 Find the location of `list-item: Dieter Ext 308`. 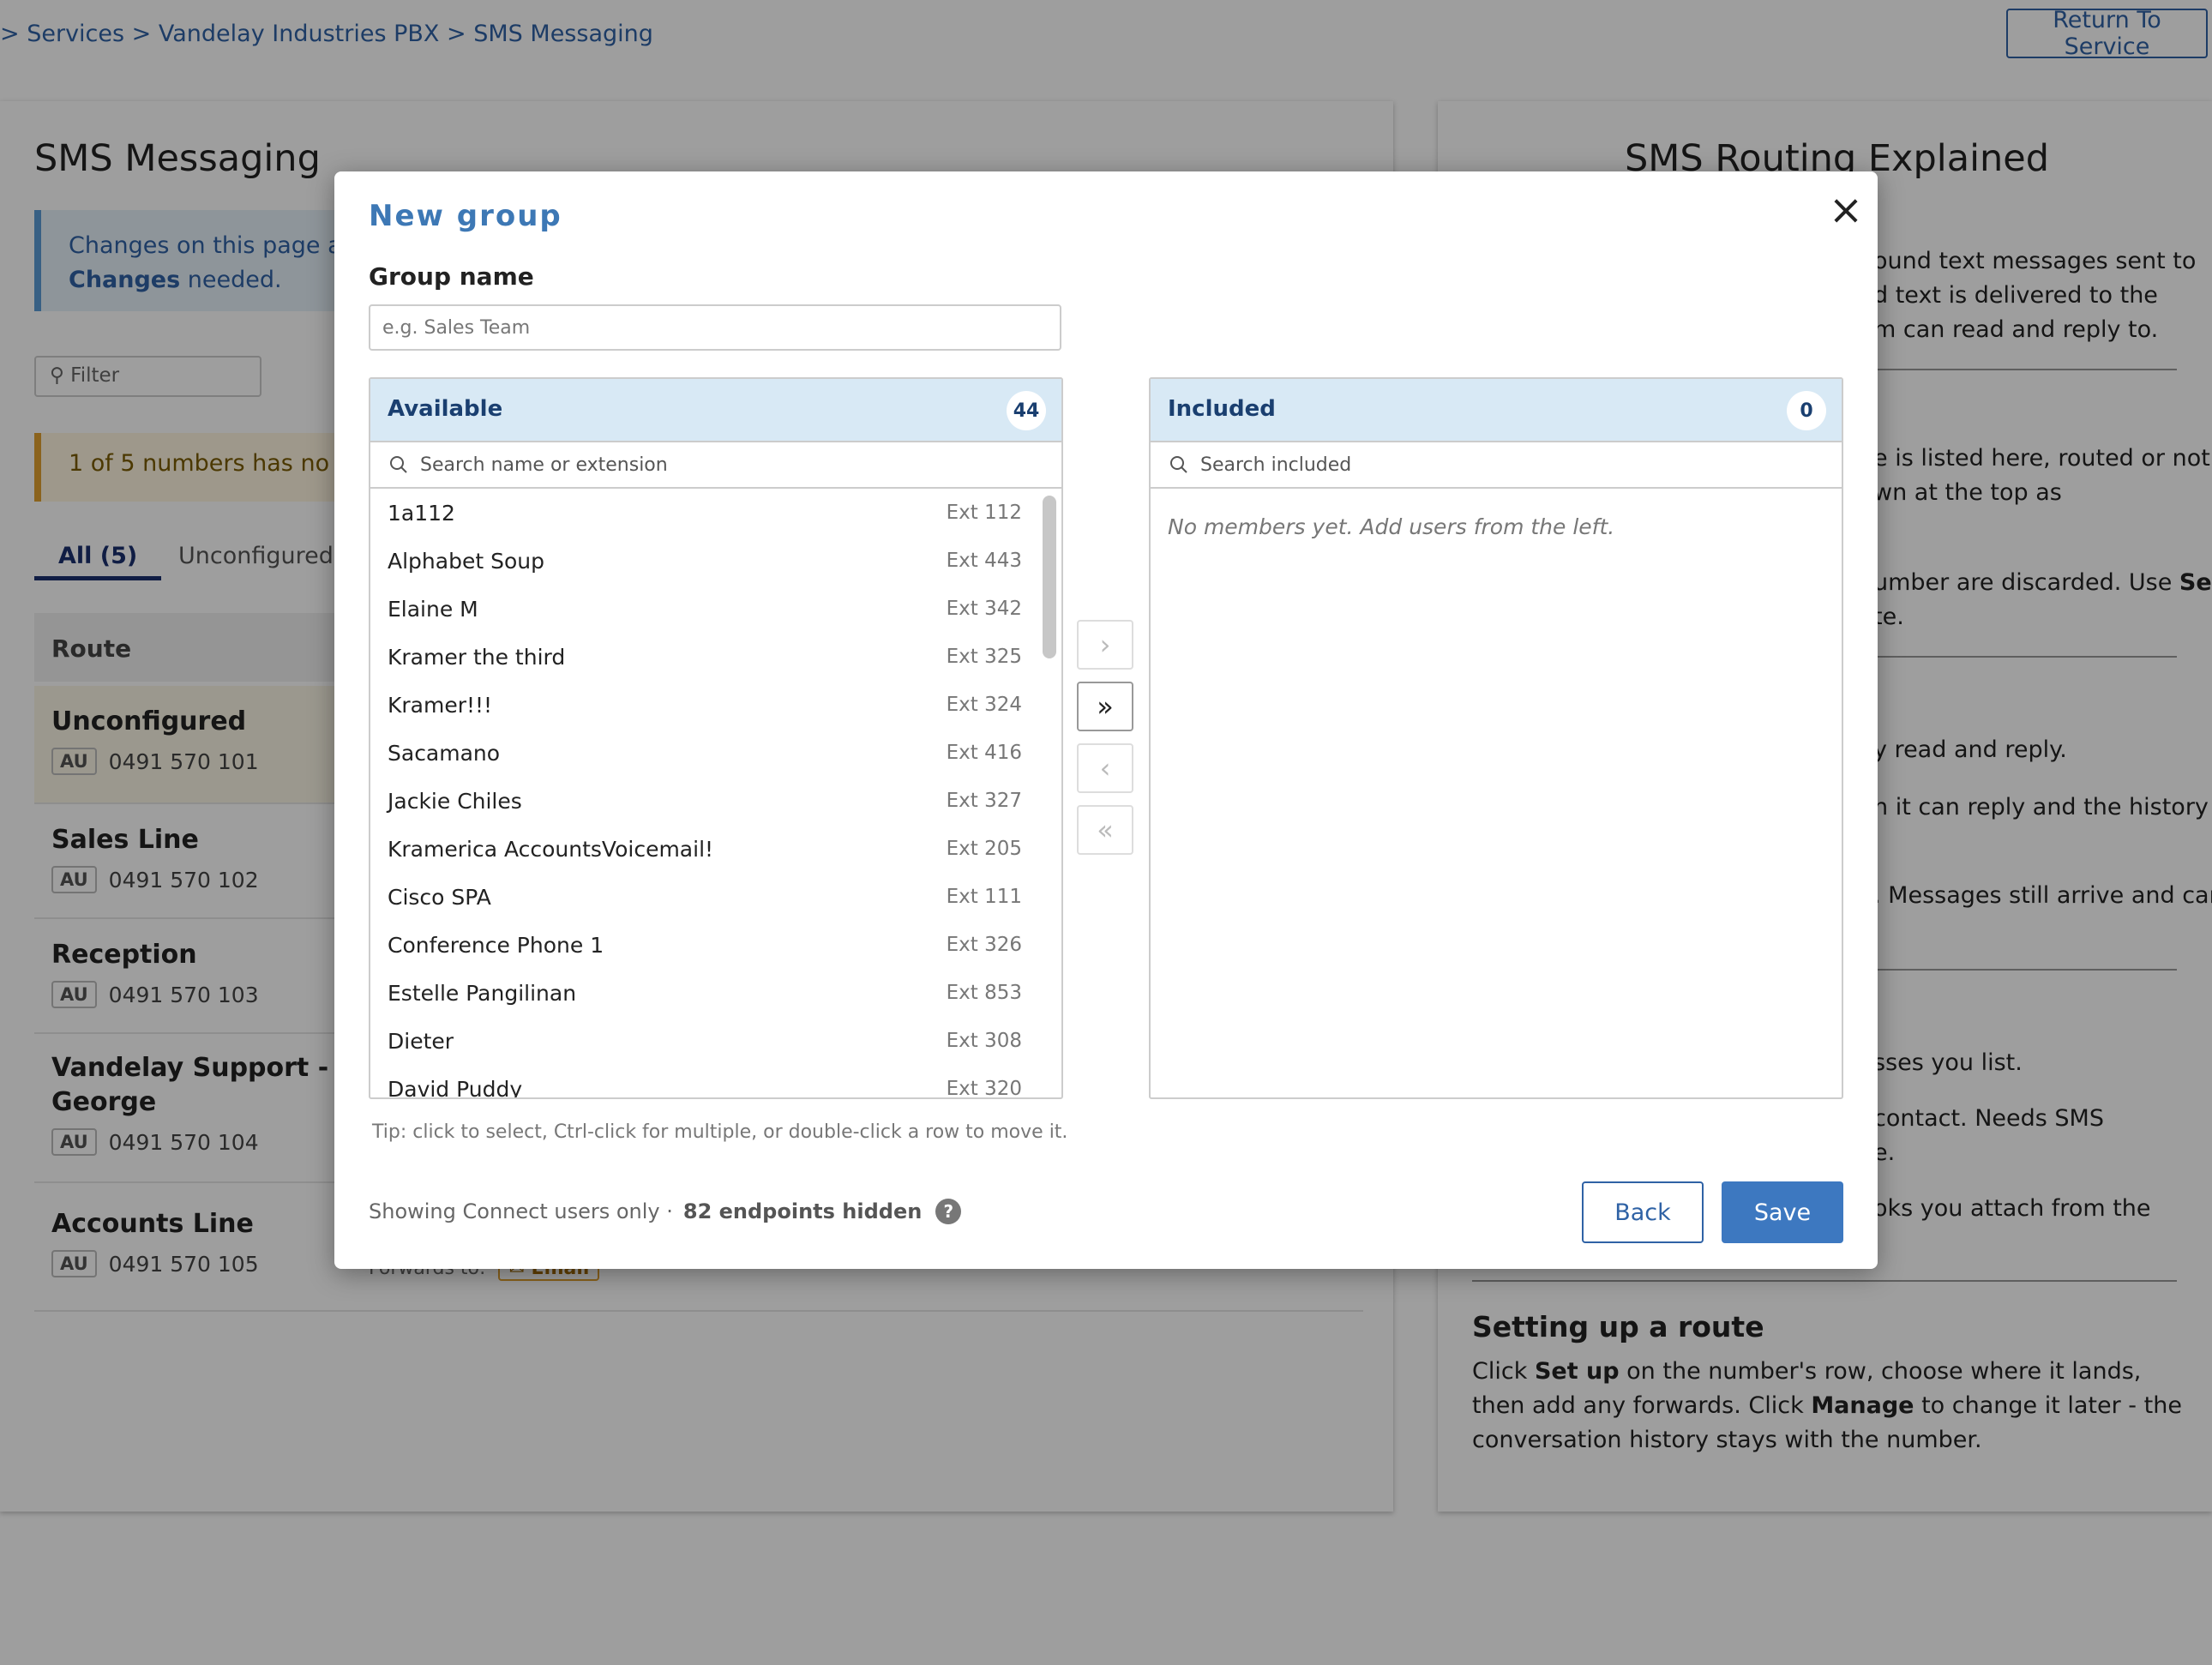

list-item: Dieter Ext 308 is located at coordinates (704, 1041).